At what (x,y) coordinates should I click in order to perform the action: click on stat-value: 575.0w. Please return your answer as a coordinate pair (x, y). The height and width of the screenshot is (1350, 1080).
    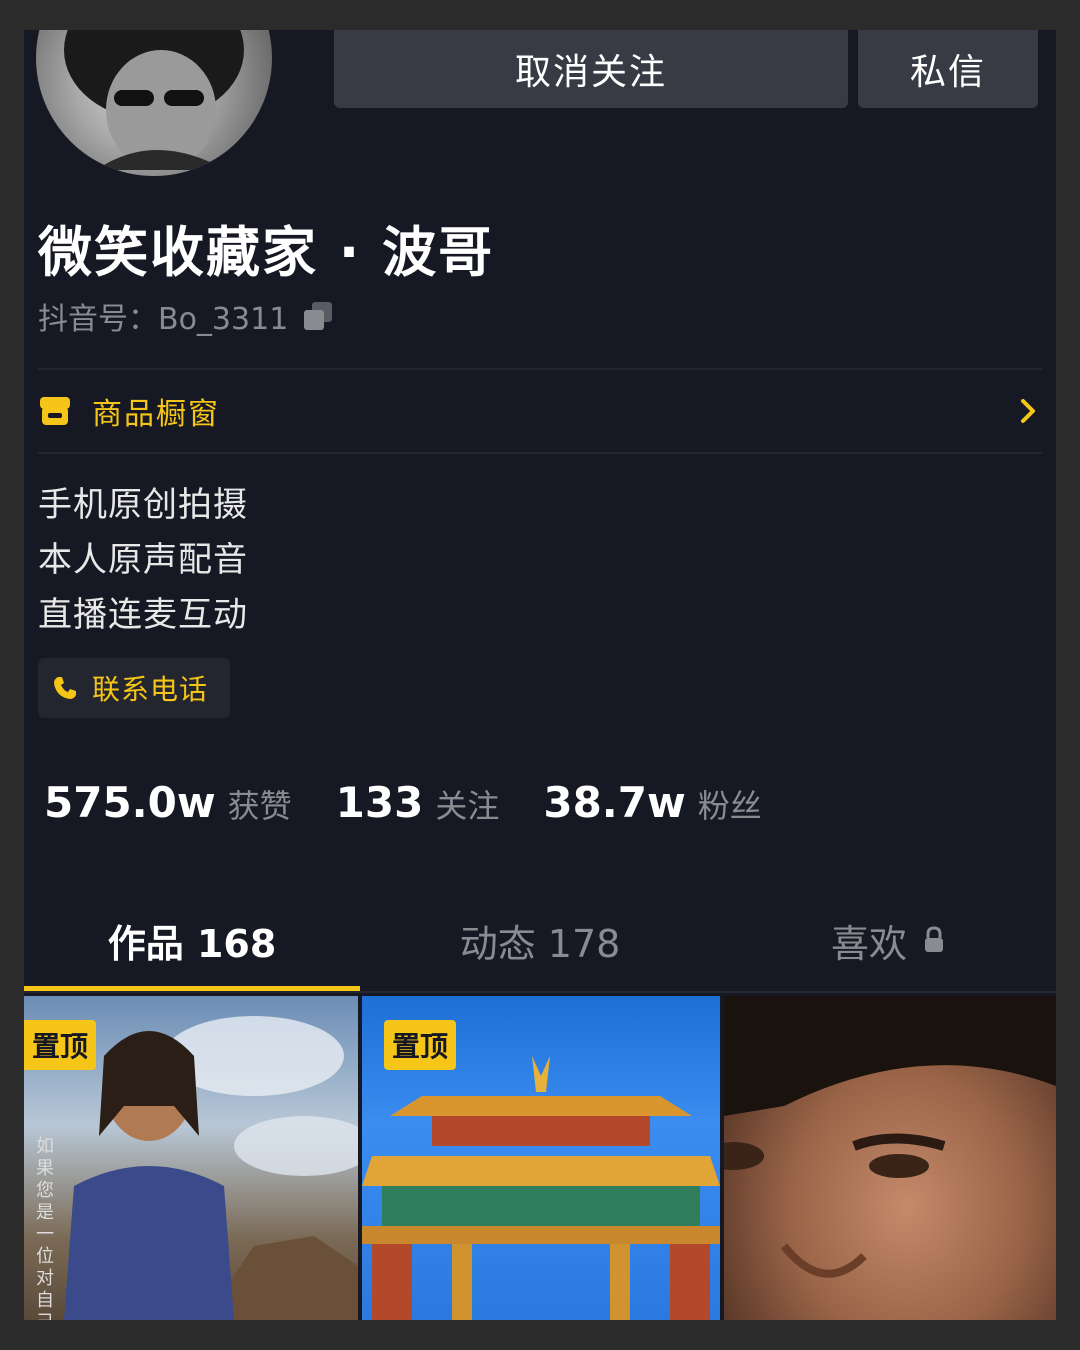
    Looking at the image, I should click on (130, 802).